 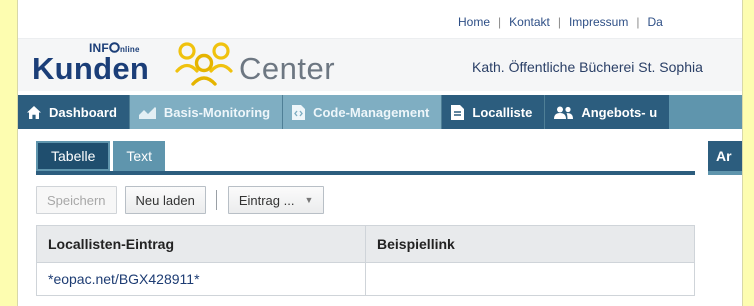 What do you see at coordinates (91, 68) in the screenshot?
I see `logo-word-kunden: Kunden` at bounding box center [91, 68].